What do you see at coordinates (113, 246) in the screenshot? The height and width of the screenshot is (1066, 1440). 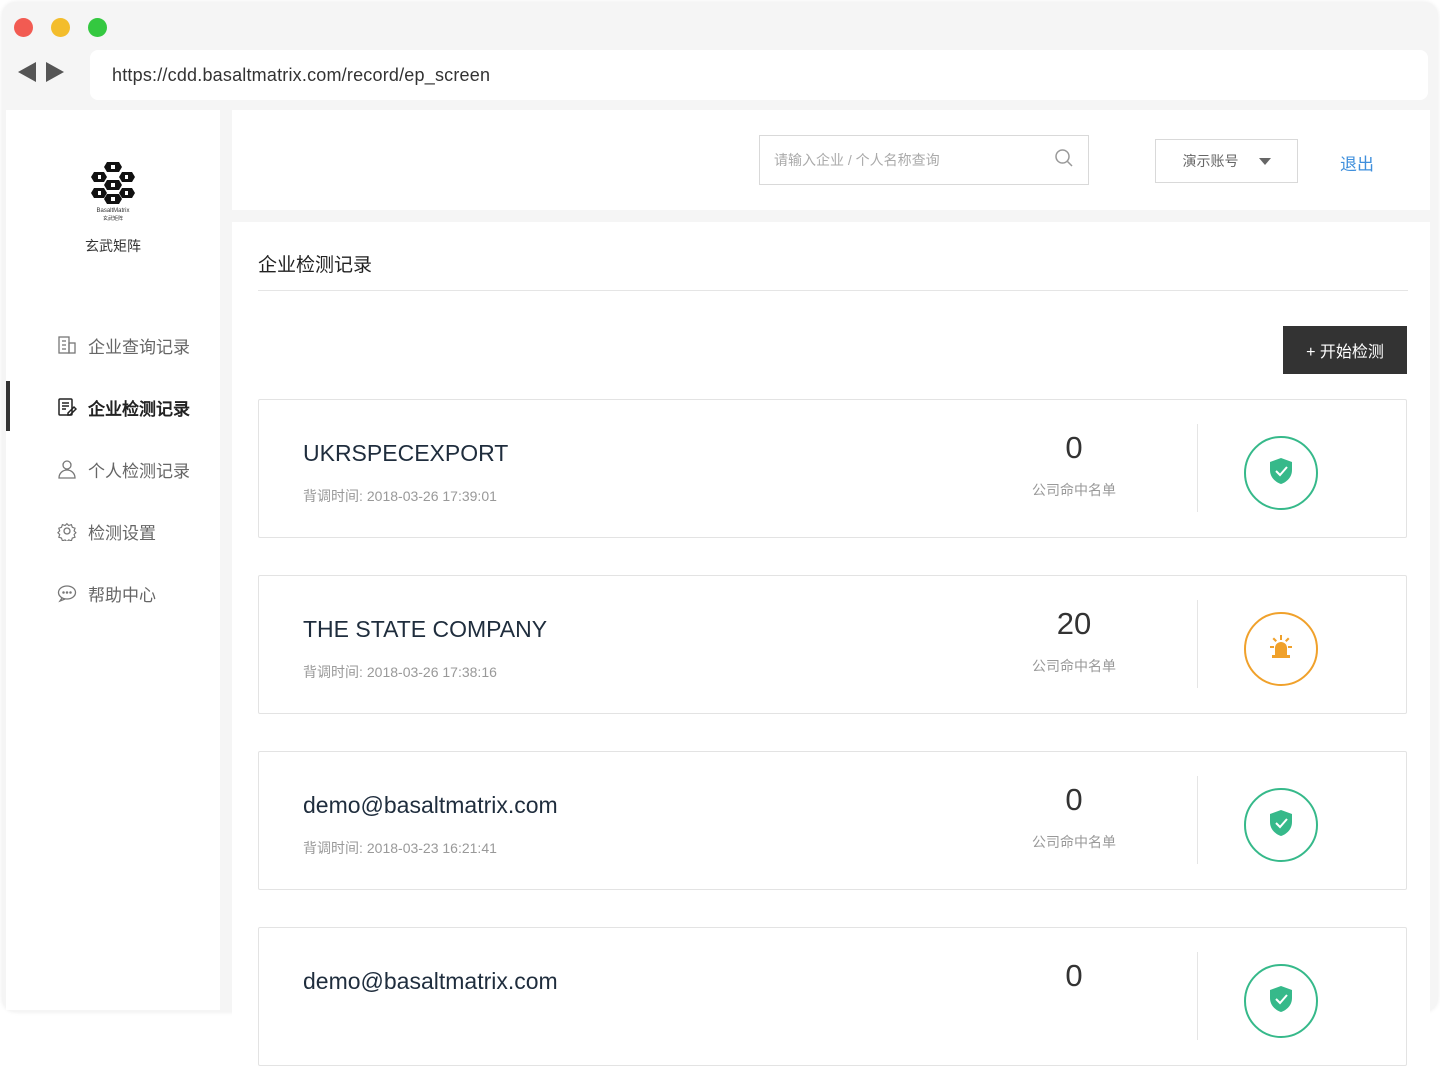 I see `brand-name: 玄武矩阵` at bounding box center [113, 246].